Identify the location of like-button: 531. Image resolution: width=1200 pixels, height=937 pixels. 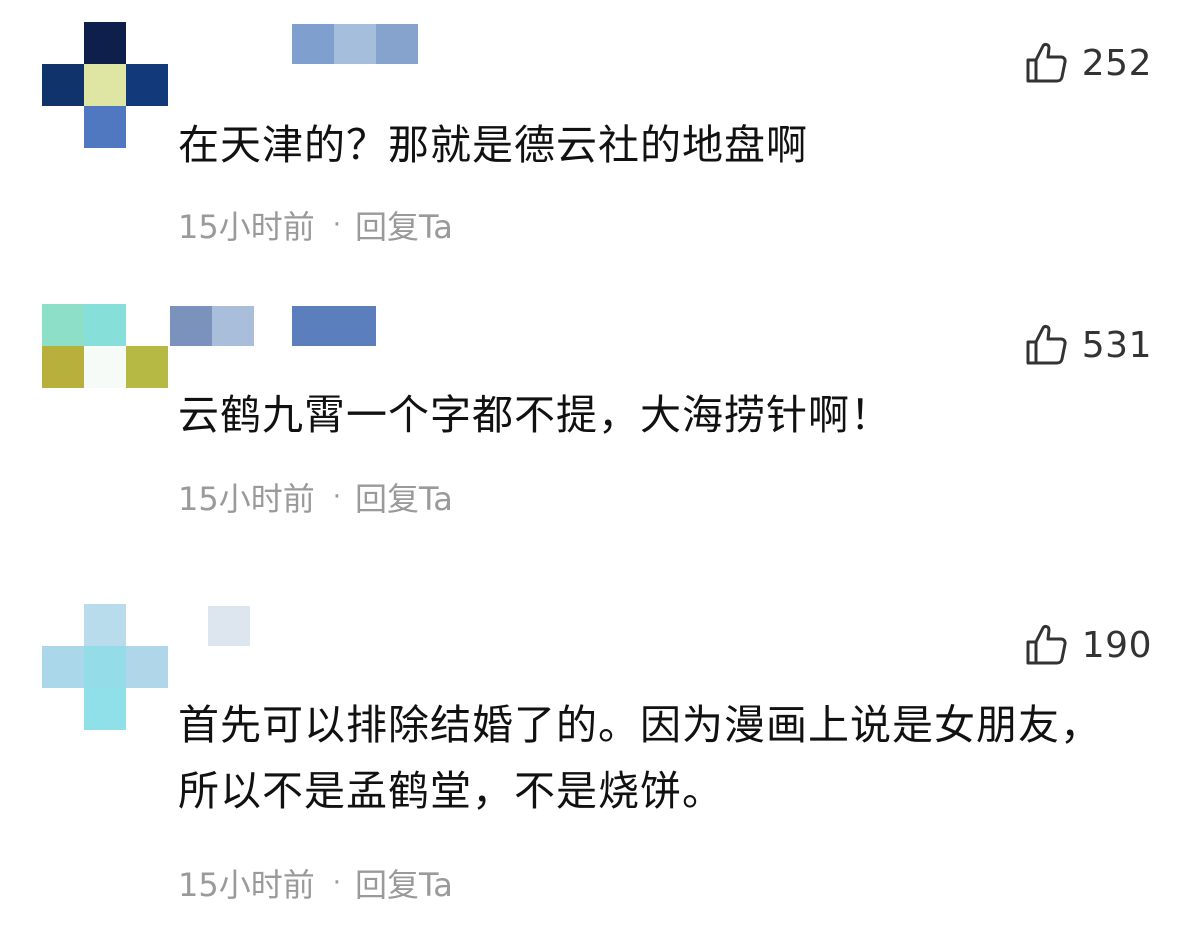
(1088, 345).